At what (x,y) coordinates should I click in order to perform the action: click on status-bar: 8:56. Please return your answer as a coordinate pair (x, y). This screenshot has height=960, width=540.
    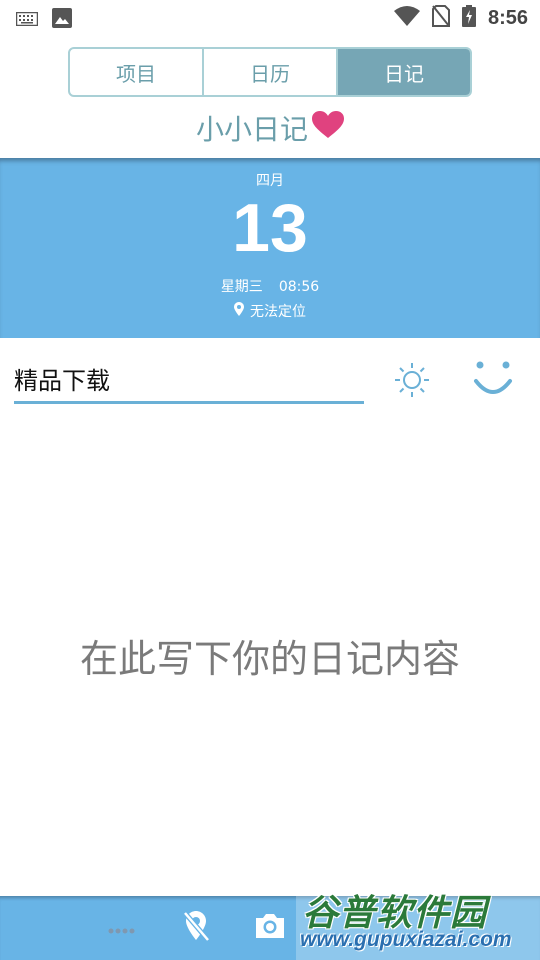
    Looking at the image, I should click on (270, 18).